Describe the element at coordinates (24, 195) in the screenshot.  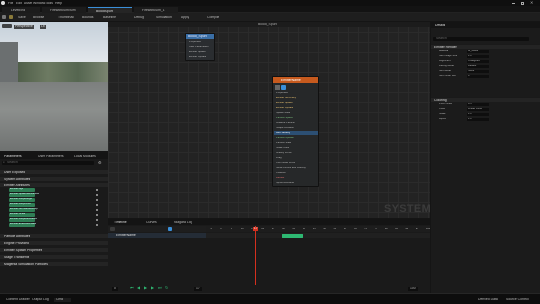
I see `emitter-attr-pill: Emitter.SpawnRemainder` at that location.